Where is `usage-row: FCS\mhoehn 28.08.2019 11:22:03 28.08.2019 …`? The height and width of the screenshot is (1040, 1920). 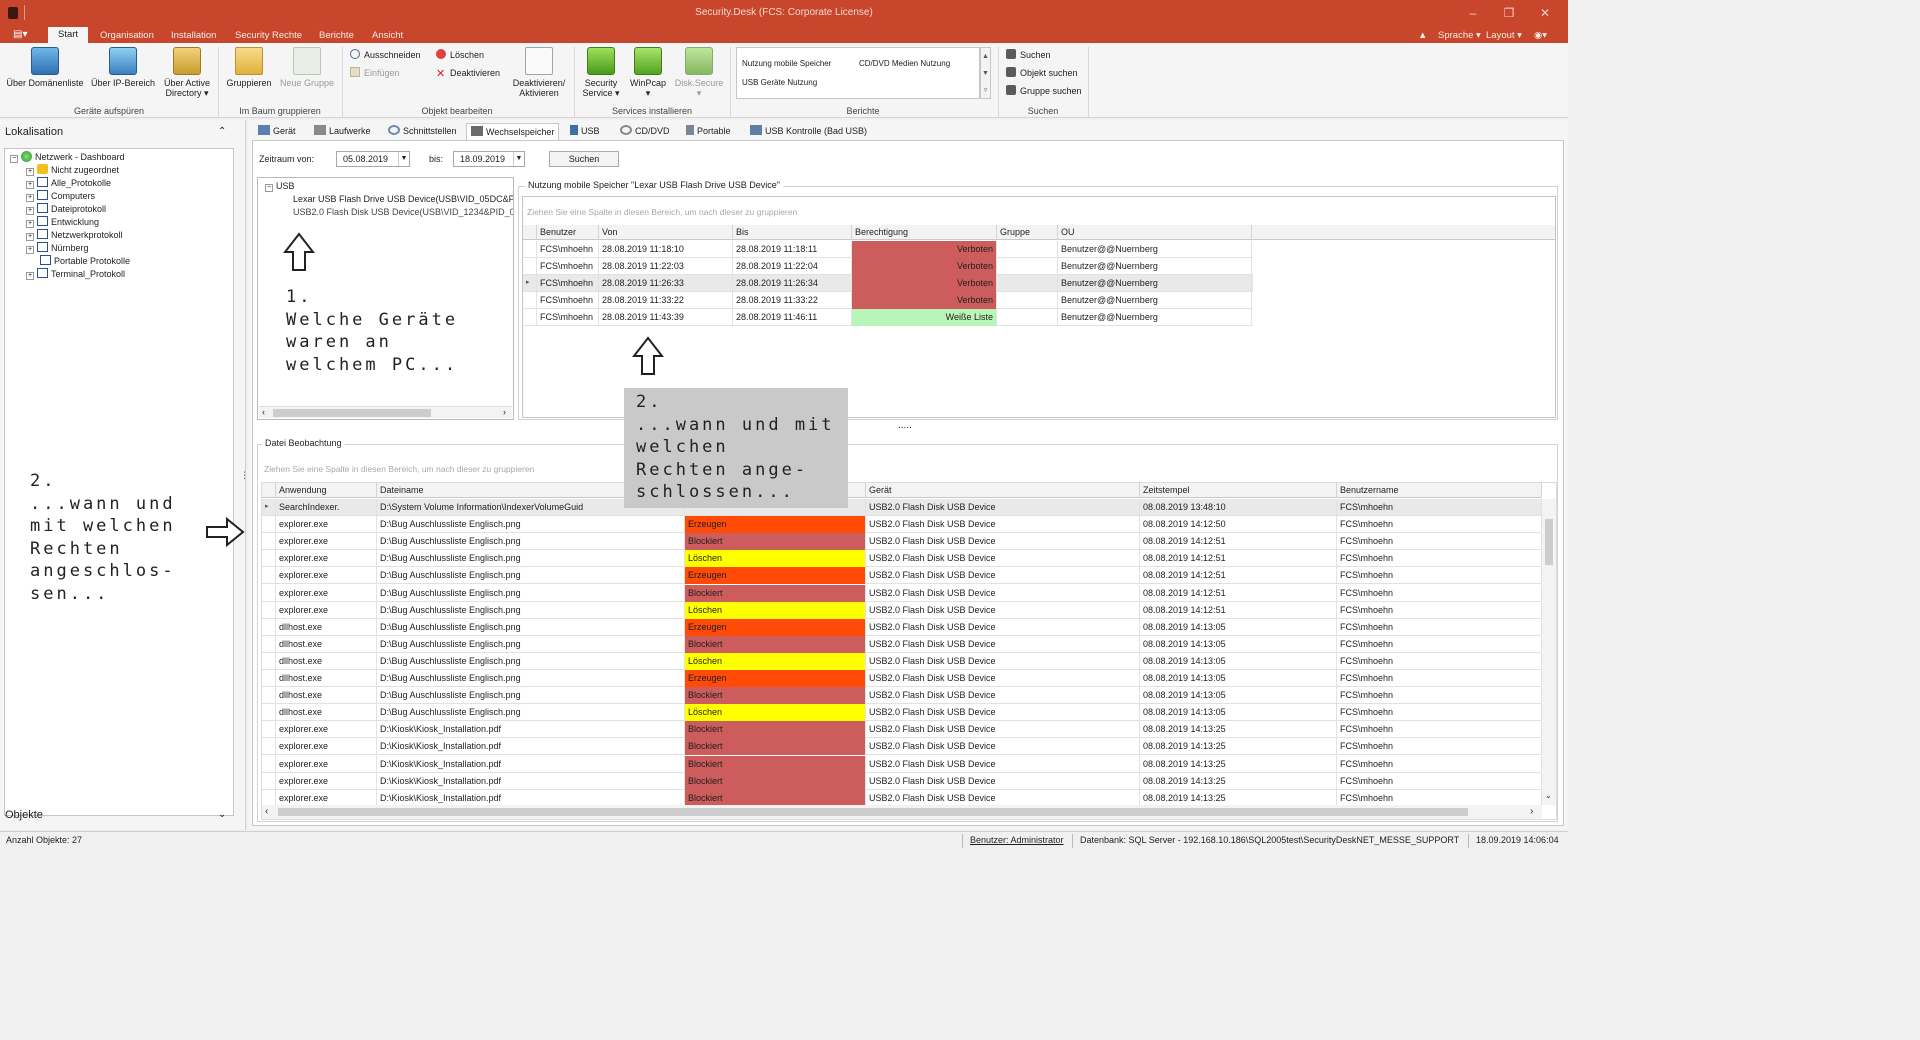
usage-row: FCS\mhoehn 28.08.2019 11:22:03 28.08.2019 … is located at coordinates (888, 266).